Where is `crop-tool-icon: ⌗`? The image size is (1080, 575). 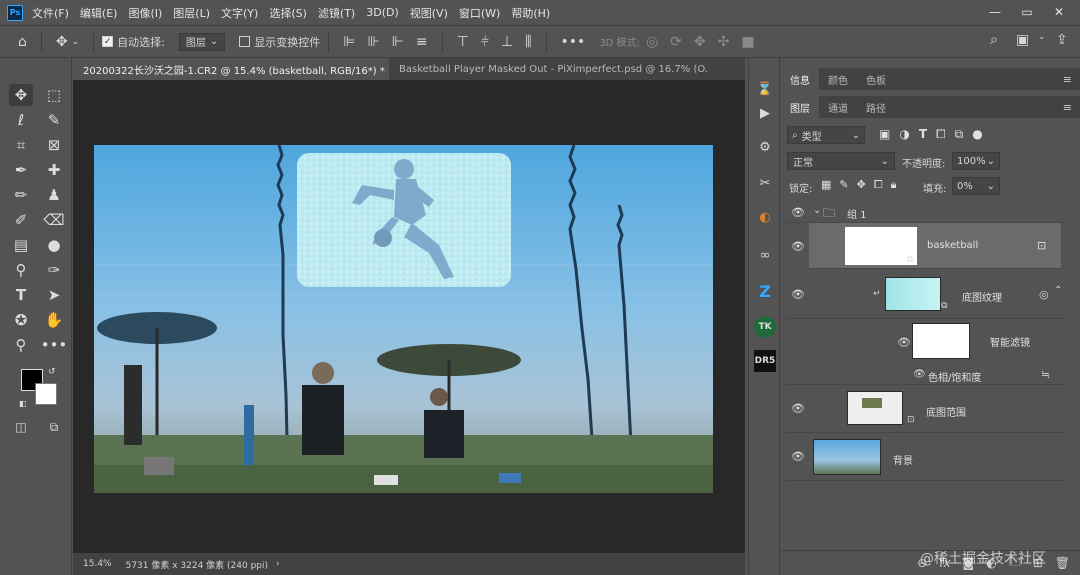 crop-tool-icon: ⌗ is located at coordinates (21, 145).